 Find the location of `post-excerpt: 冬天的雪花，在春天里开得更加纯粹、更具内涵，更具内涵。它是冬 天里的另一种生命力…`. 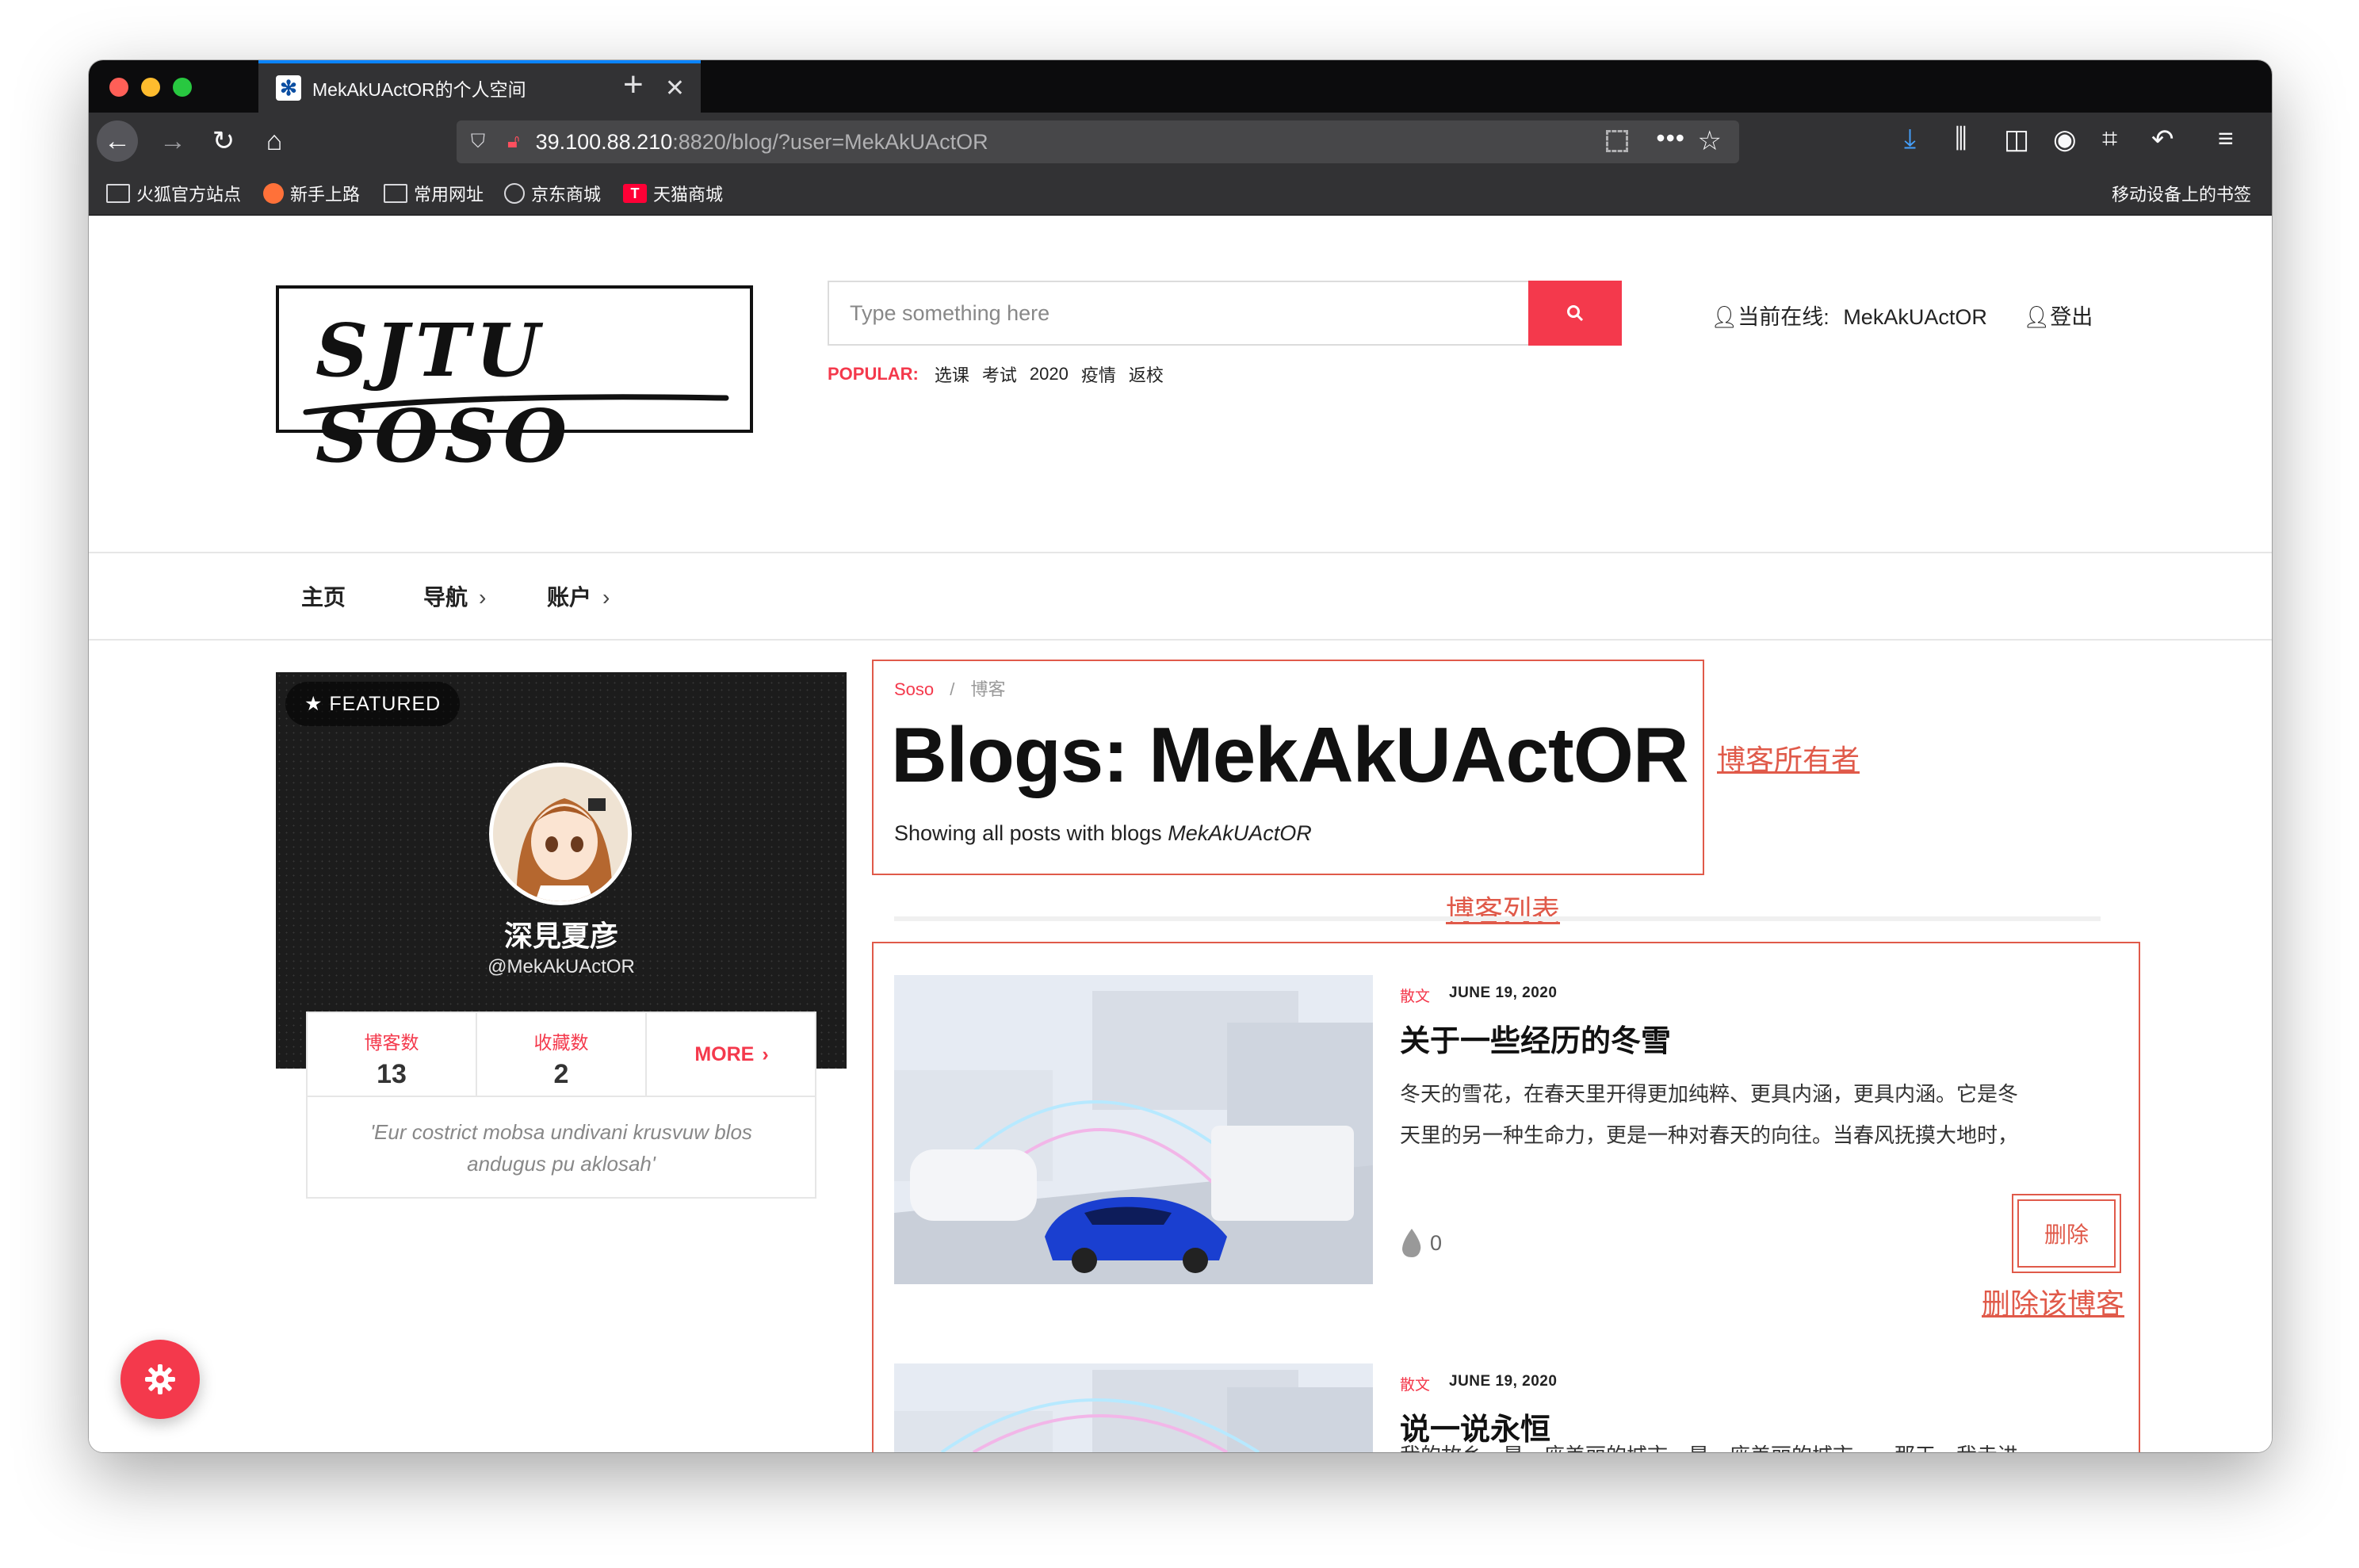

post-excerpt: 冬天的雪花，在春天里开得更加纯粹、更具内涵，更具内涵。它是冬 天里的另一种生命力… is located at coordinates (1709, 1114).